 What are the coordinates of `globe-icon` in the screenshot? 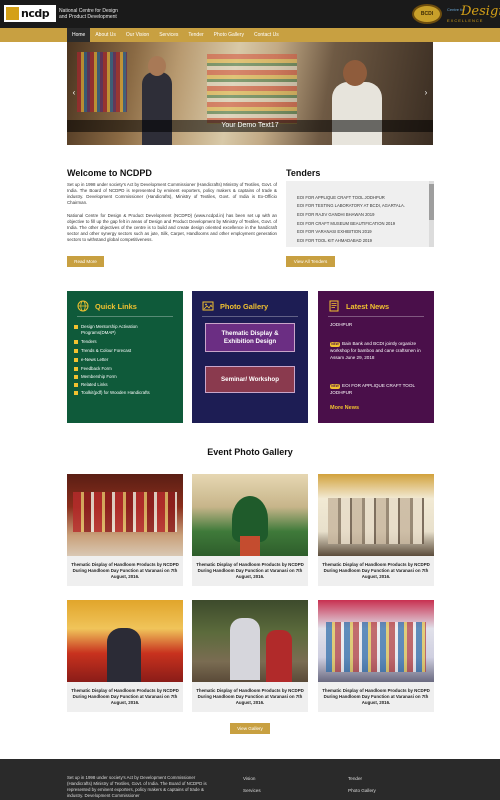 It's located at (83, 306).